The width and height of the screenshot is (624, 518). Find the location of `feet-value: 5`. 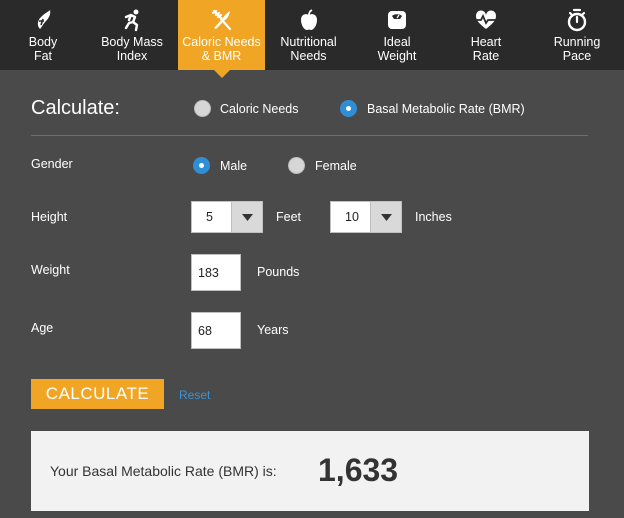

feet-value: 5 is located at coordinates (209, 217).